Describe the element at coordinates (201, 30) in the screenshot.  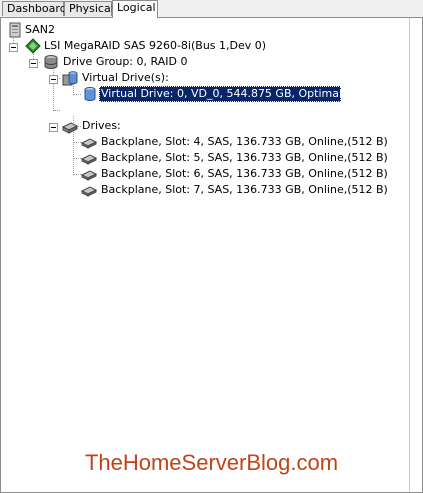
I see `tree-node-root: SAN2` at that location.